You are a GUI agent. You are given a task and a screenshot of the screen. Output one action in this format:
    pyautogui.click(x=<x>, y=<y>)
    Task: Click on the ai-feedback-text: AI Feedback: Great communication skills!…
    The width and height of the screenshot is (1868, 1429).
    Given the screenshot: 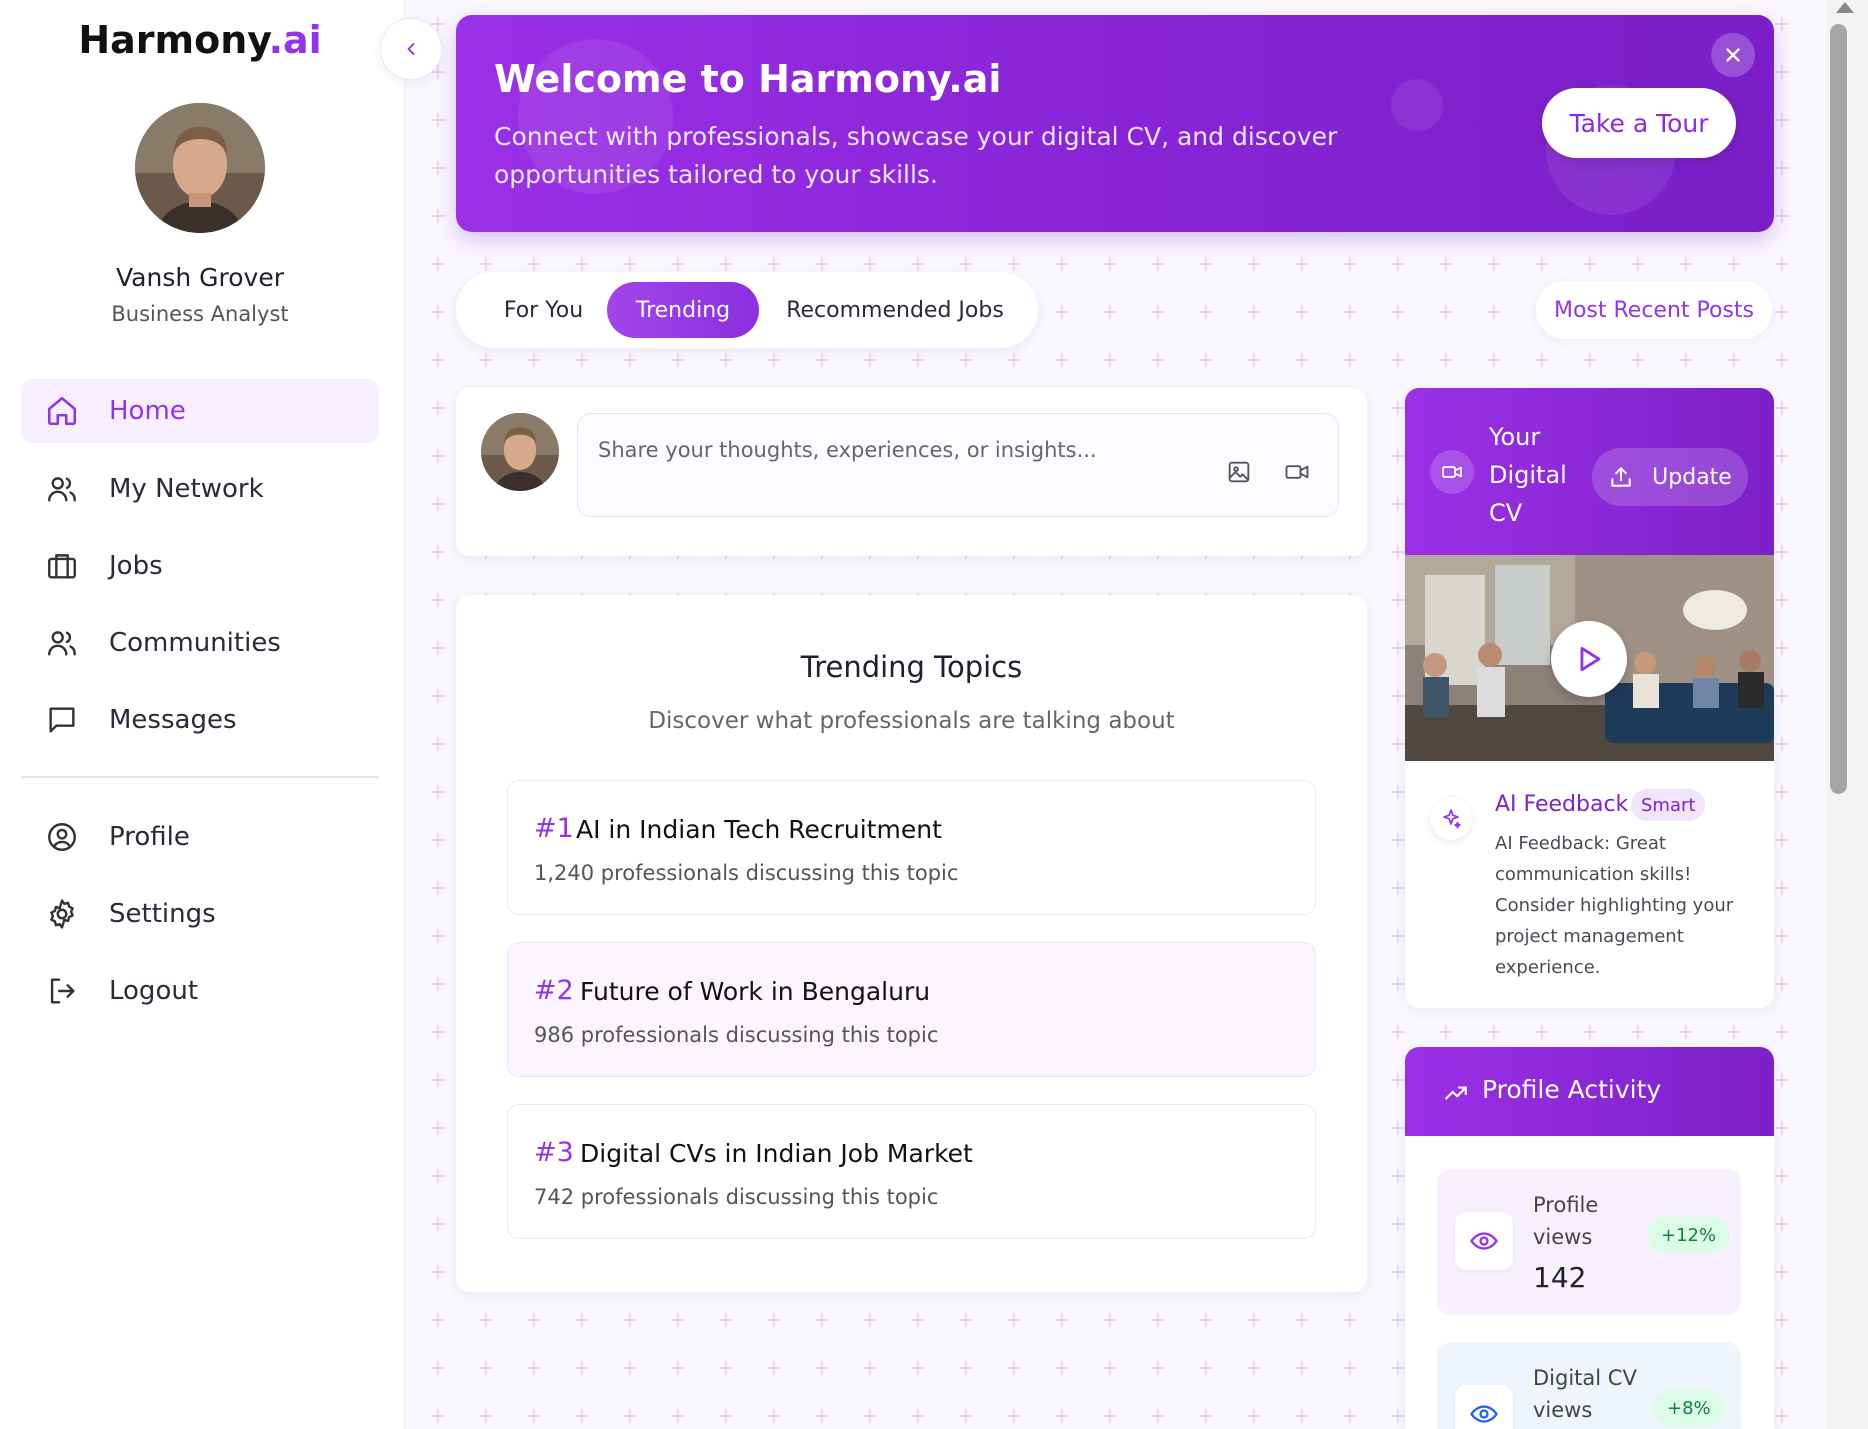 What is the action you would take?
    pyautogui.click(x=1614, y=905)
    